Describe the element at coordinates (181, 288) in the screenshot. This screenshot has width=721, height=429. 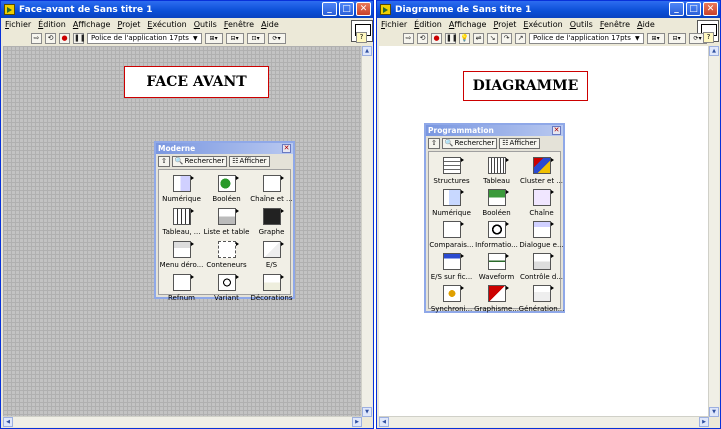
I see `palette-item-refnum: Refnum` at that location.